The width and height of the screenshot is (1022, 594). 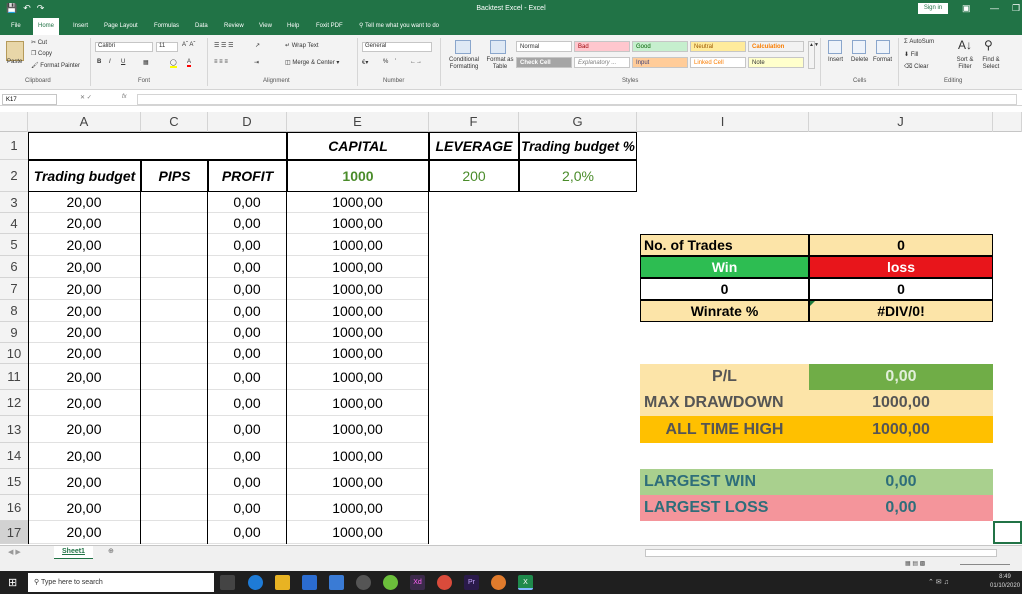 What do you see at coordinates (578, 146) in the screenshot?
I see `budget-pct-header: Trading budget %` at bounding box center [578, 146].